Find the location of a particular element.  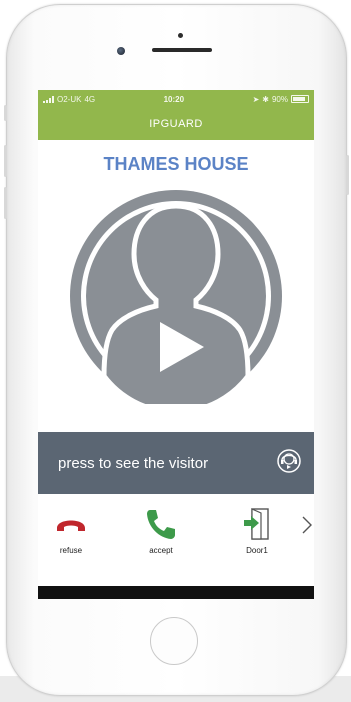

door1-button: Door1 is located at coordinates (257, 530).